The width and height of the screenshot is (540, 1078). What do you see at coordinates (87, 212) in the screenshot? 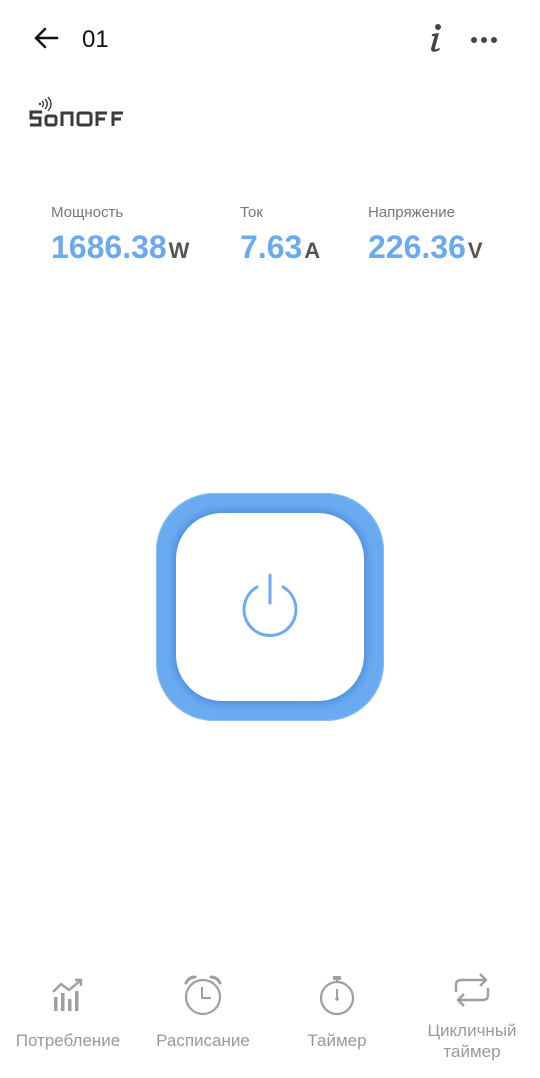
I see `metric-label: Мощность` at bounding box center [87, 212].